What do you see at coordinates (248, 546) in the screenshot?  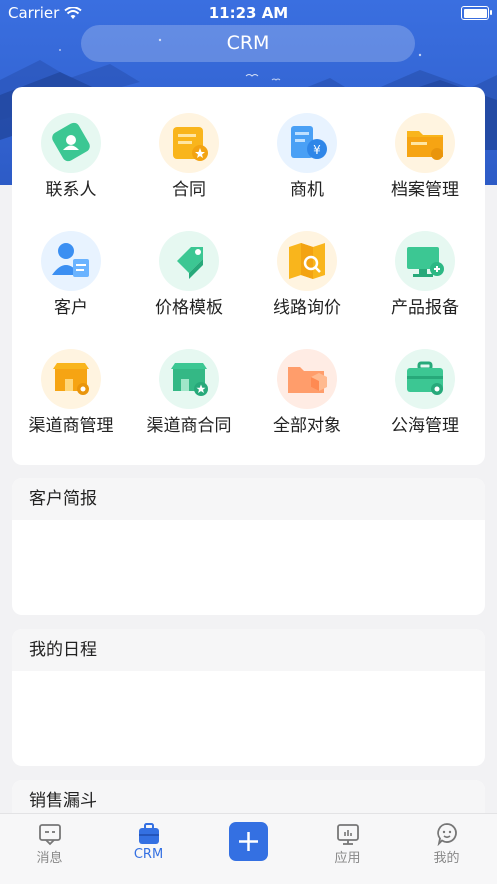 I see `customer-report-card: 客户简报` at bounding box center [248, 546].